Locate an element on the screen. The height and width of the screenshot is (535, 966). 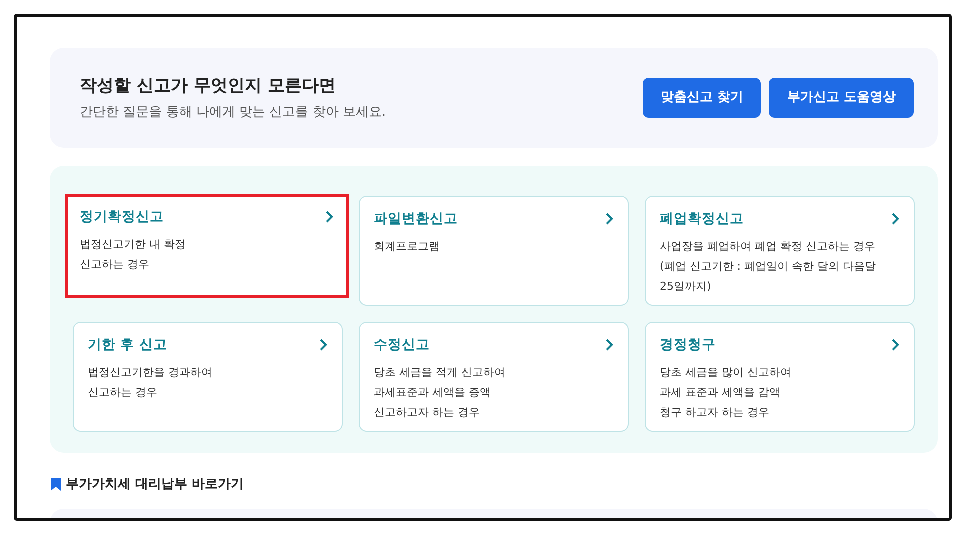
card-description: 법정신고기한을 경과하여 is located at coordinates (151, 373).